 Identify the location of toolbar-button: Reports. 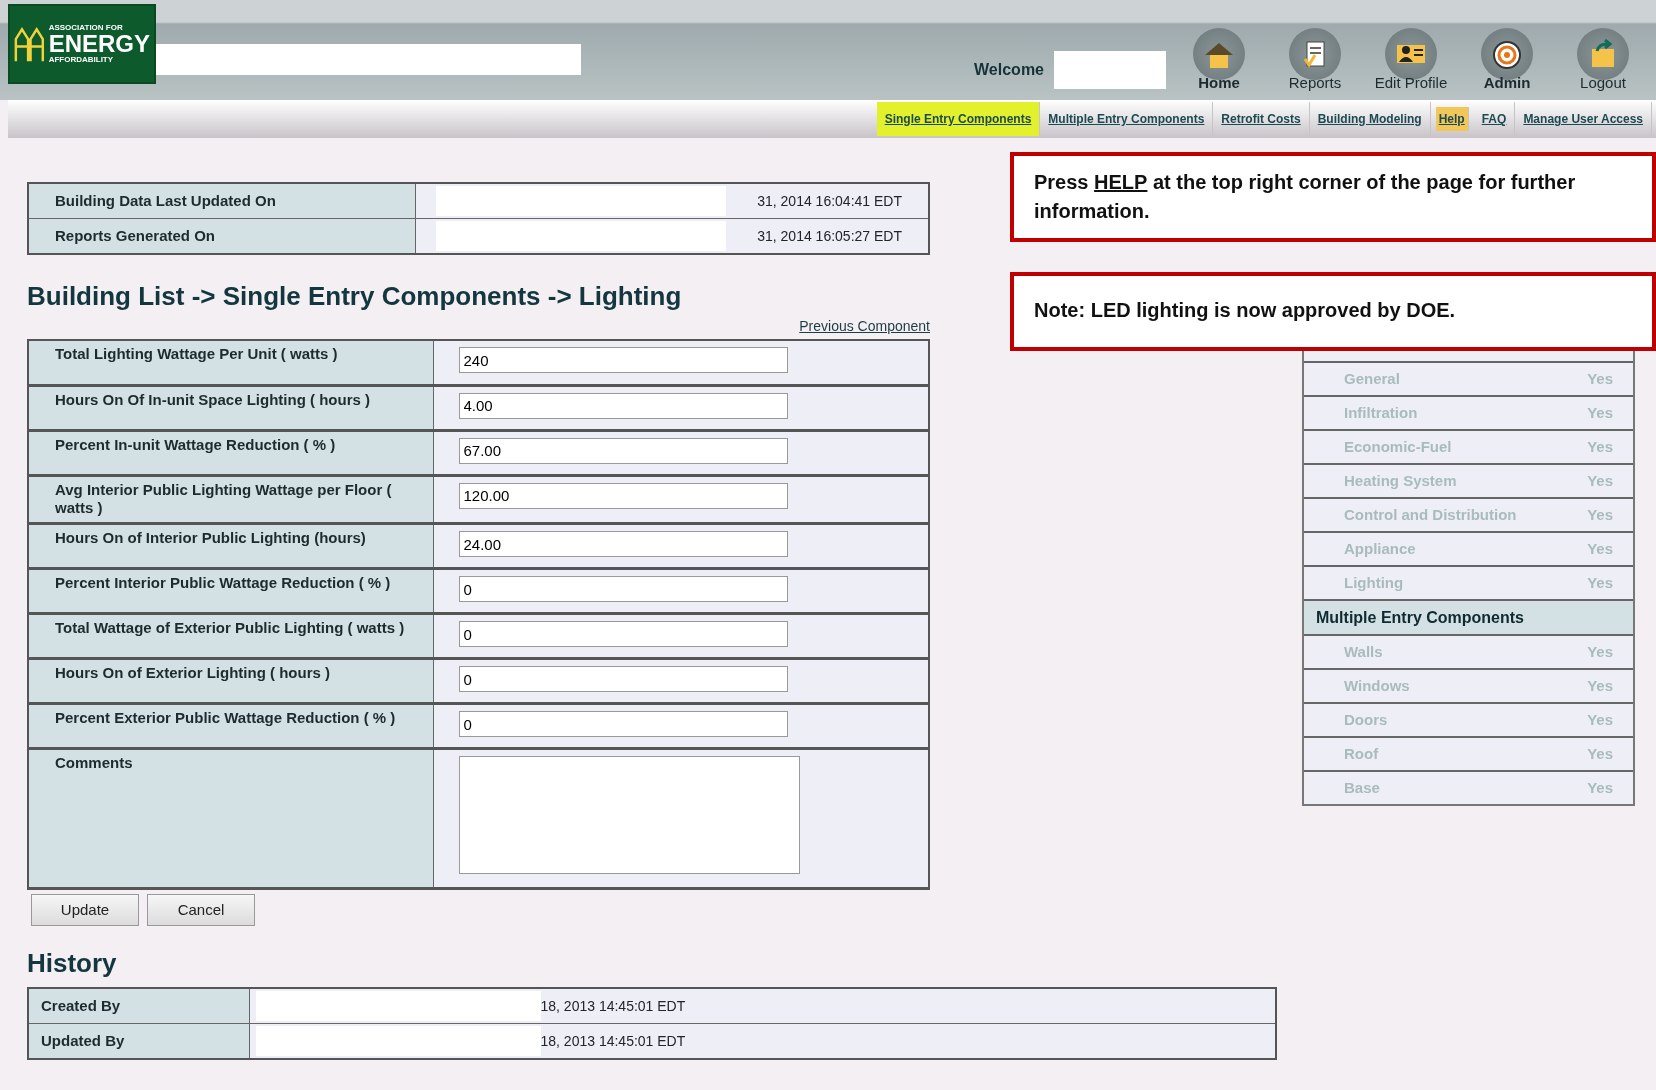
(1315, 60).